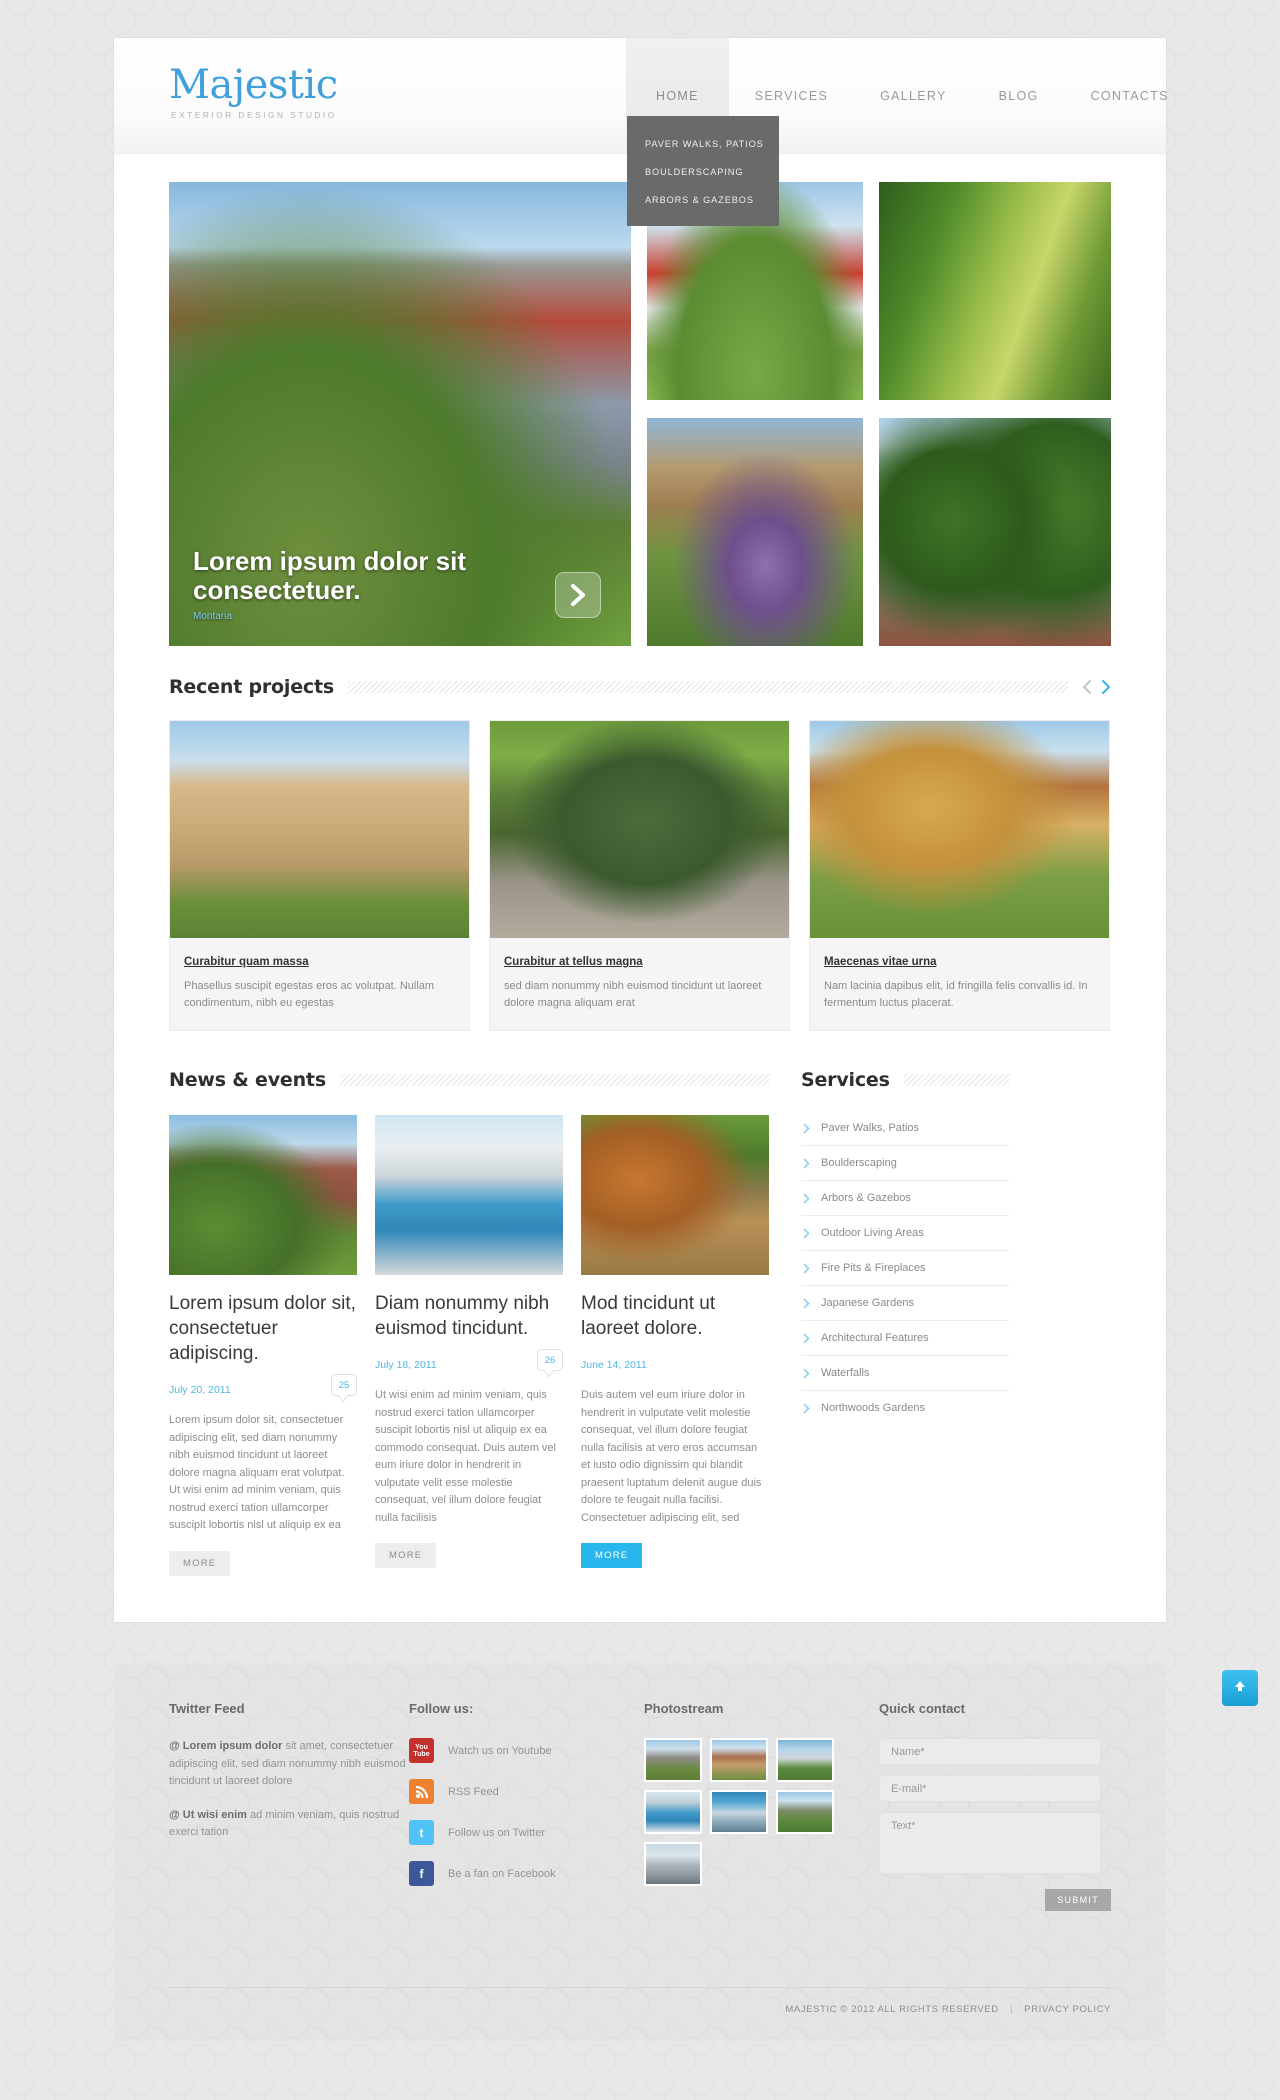 The image size is (1280, 2100). I want to click on news-meta: July 20, 2011 25, so click(263, 1391).